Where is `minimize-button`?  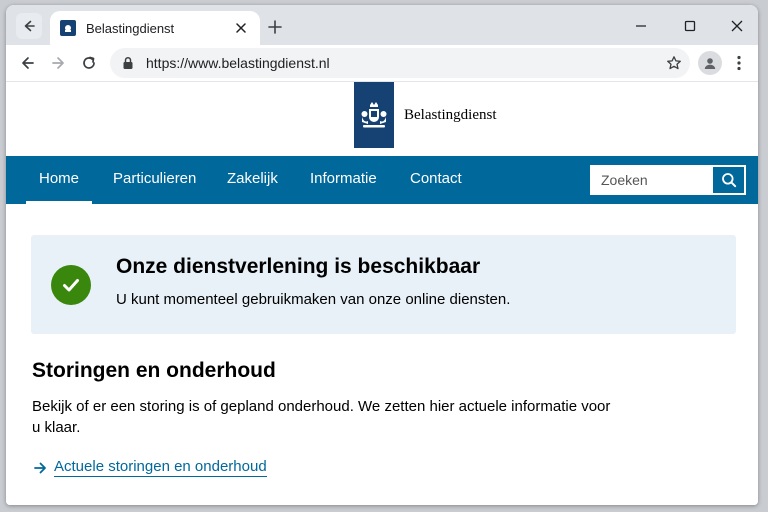 minimize-button is located at coordinates (641, 26).